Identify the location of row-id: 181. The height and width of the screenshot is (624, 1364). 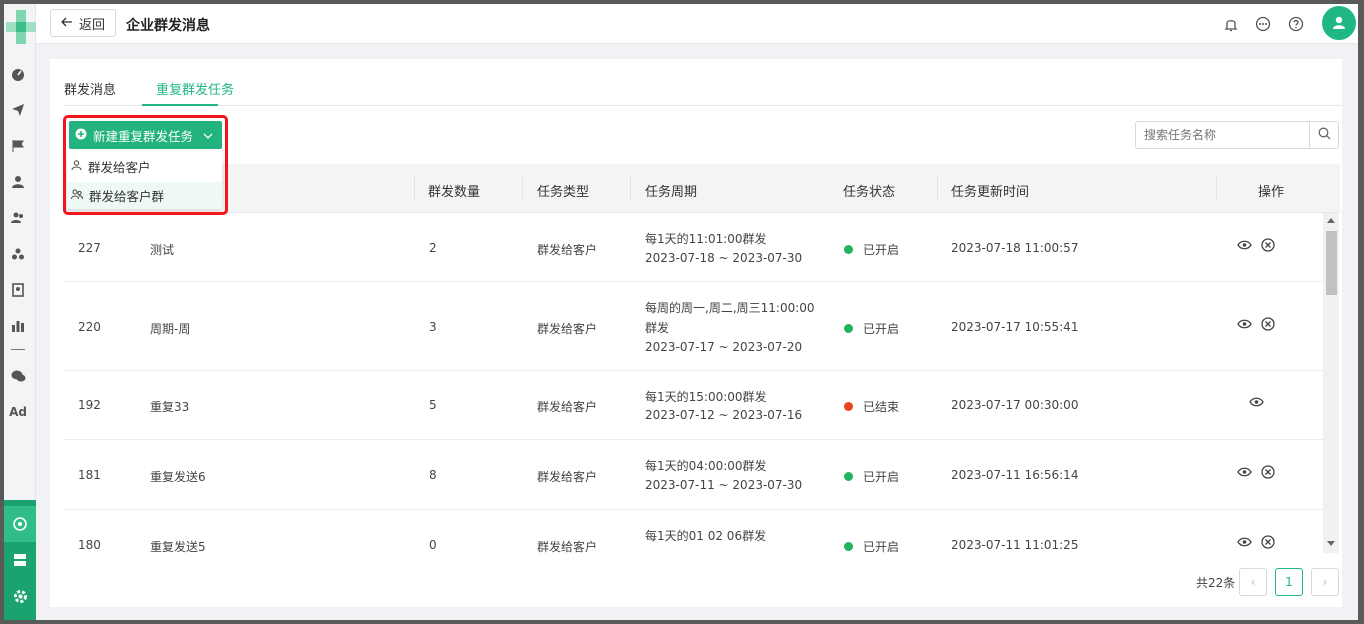
(89, 475).